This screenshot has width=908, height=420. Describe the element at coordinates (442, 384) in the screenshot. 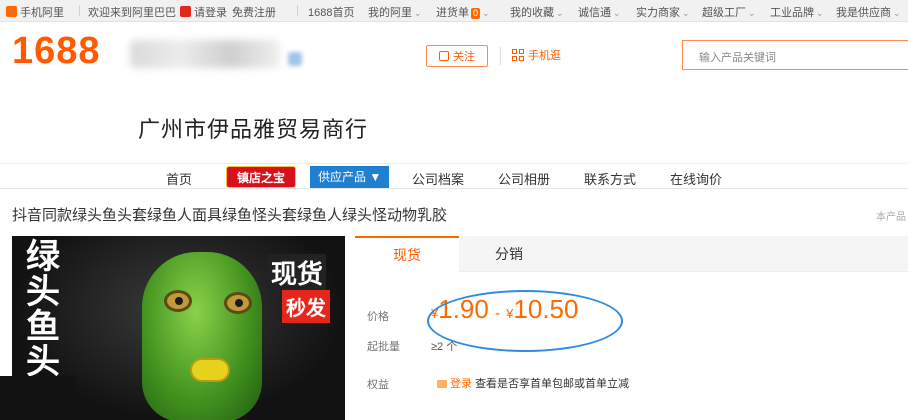

I see `lock-icon` at that location.